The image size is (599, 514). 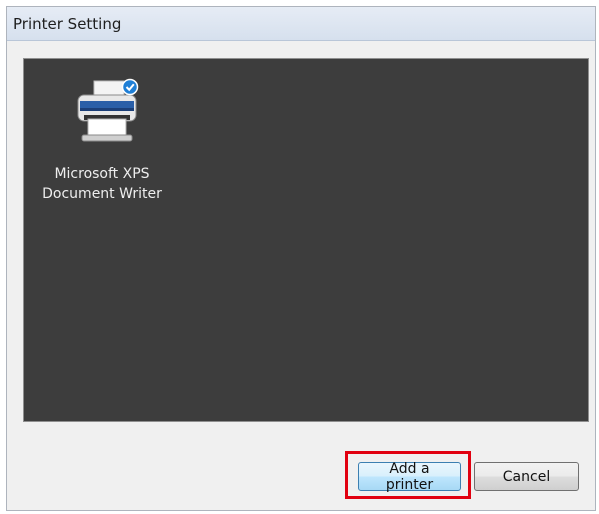 What do you see at coordinates (108, 110) in the screenshot?
I see `printer-icon` at bounding box center [108, 110].